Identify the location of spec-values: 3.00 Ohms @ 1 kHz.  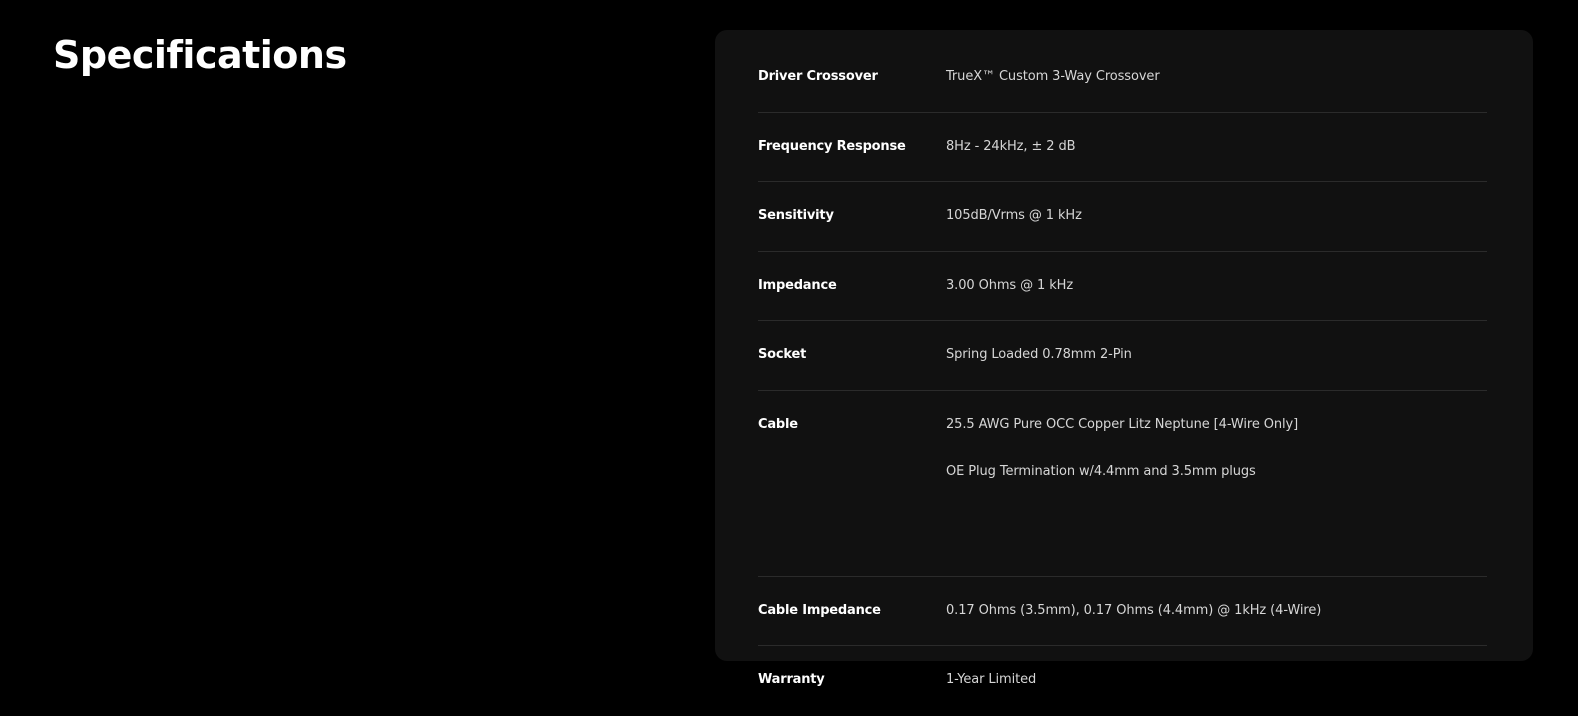
(1216, 286).